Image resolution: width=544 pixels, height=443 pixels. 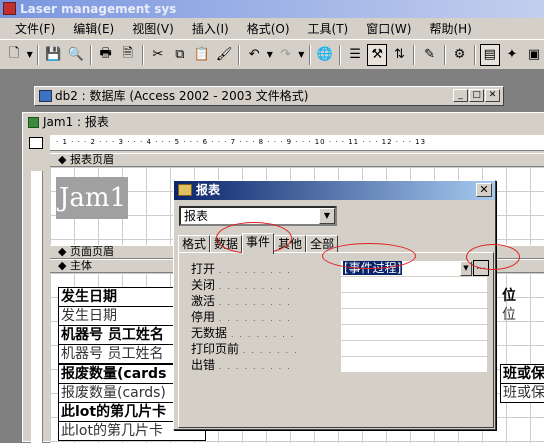 I want to click on detail-label: 主体, so click(x=80, y=265).